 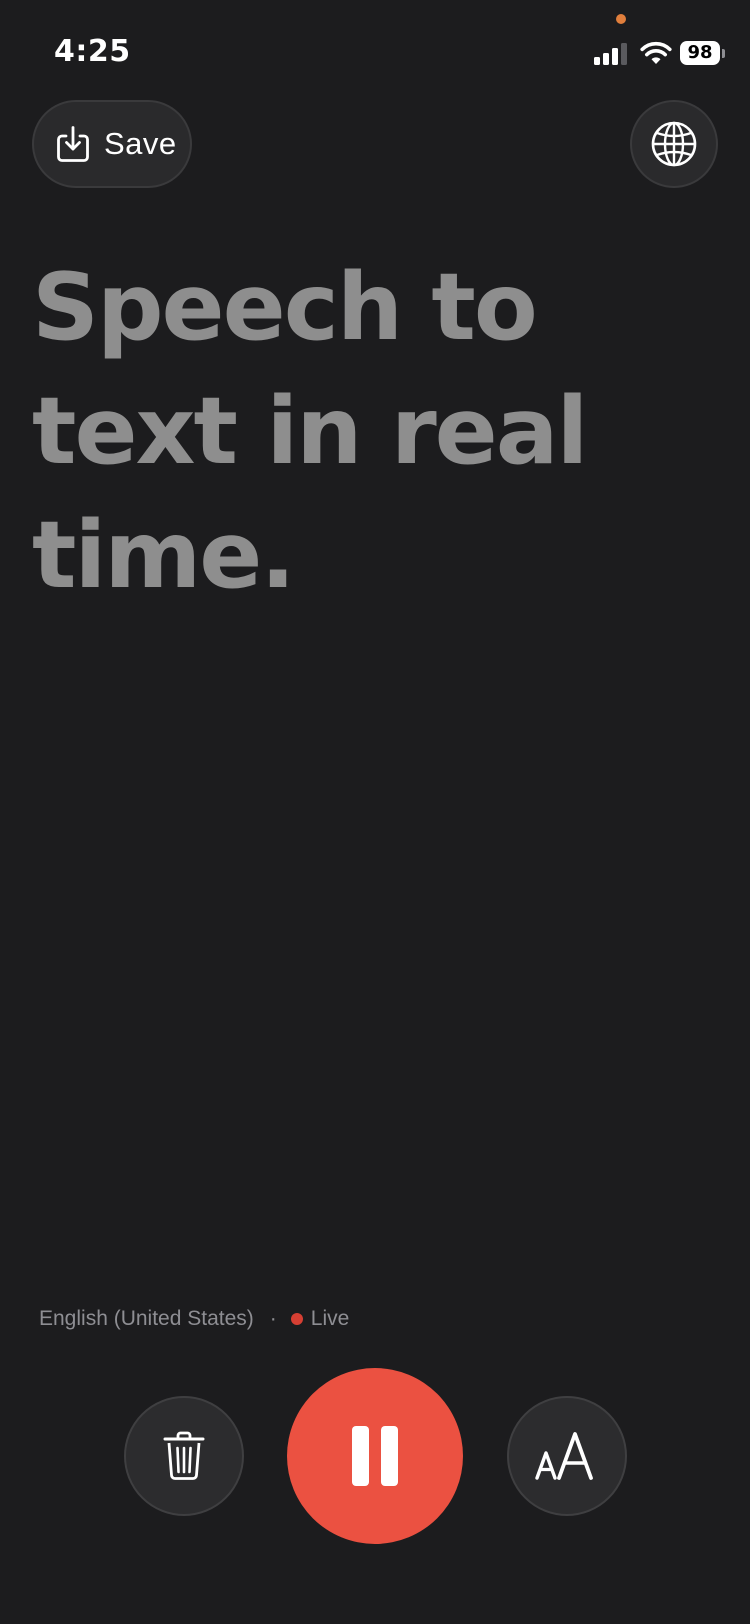 I want to click on wifi-icon, so click(x=656, y=52).